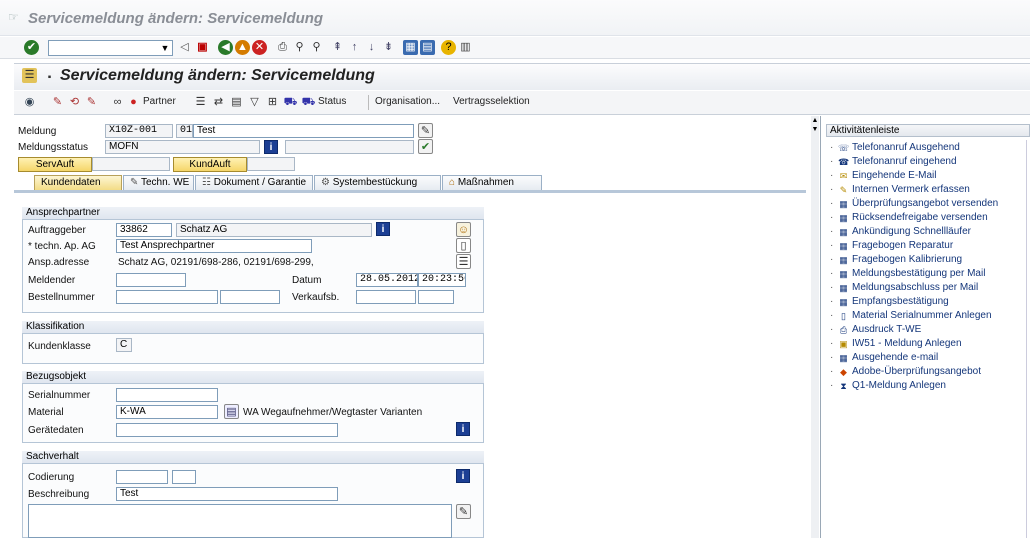  I want to click on partner-button: Partner, so click(159, 101).